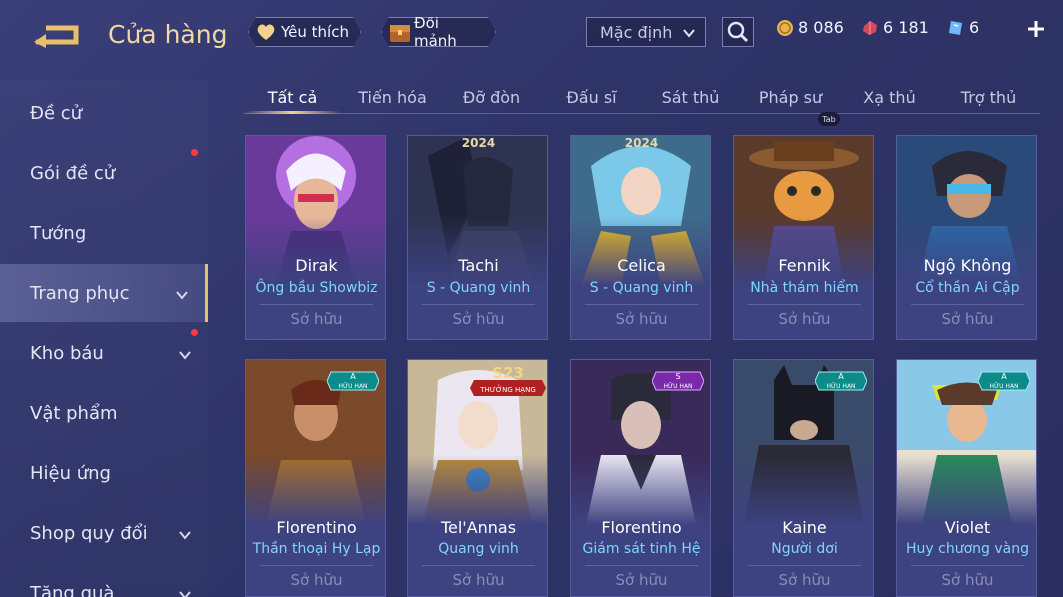  I want to click on skin-card: A HỮU HẠN Violet Huy chương vàng Sở hữu, so click(966, 478).